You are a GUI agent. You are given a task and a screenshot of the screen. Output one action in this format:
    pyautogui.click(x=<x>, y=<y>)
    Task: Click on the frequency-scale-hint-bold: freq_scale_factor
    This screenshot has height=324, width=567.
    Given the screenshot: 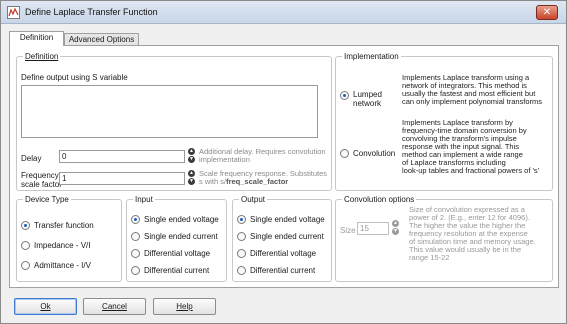 What is the action you would take?
    pyautogui.click(x=257, y=181)
    